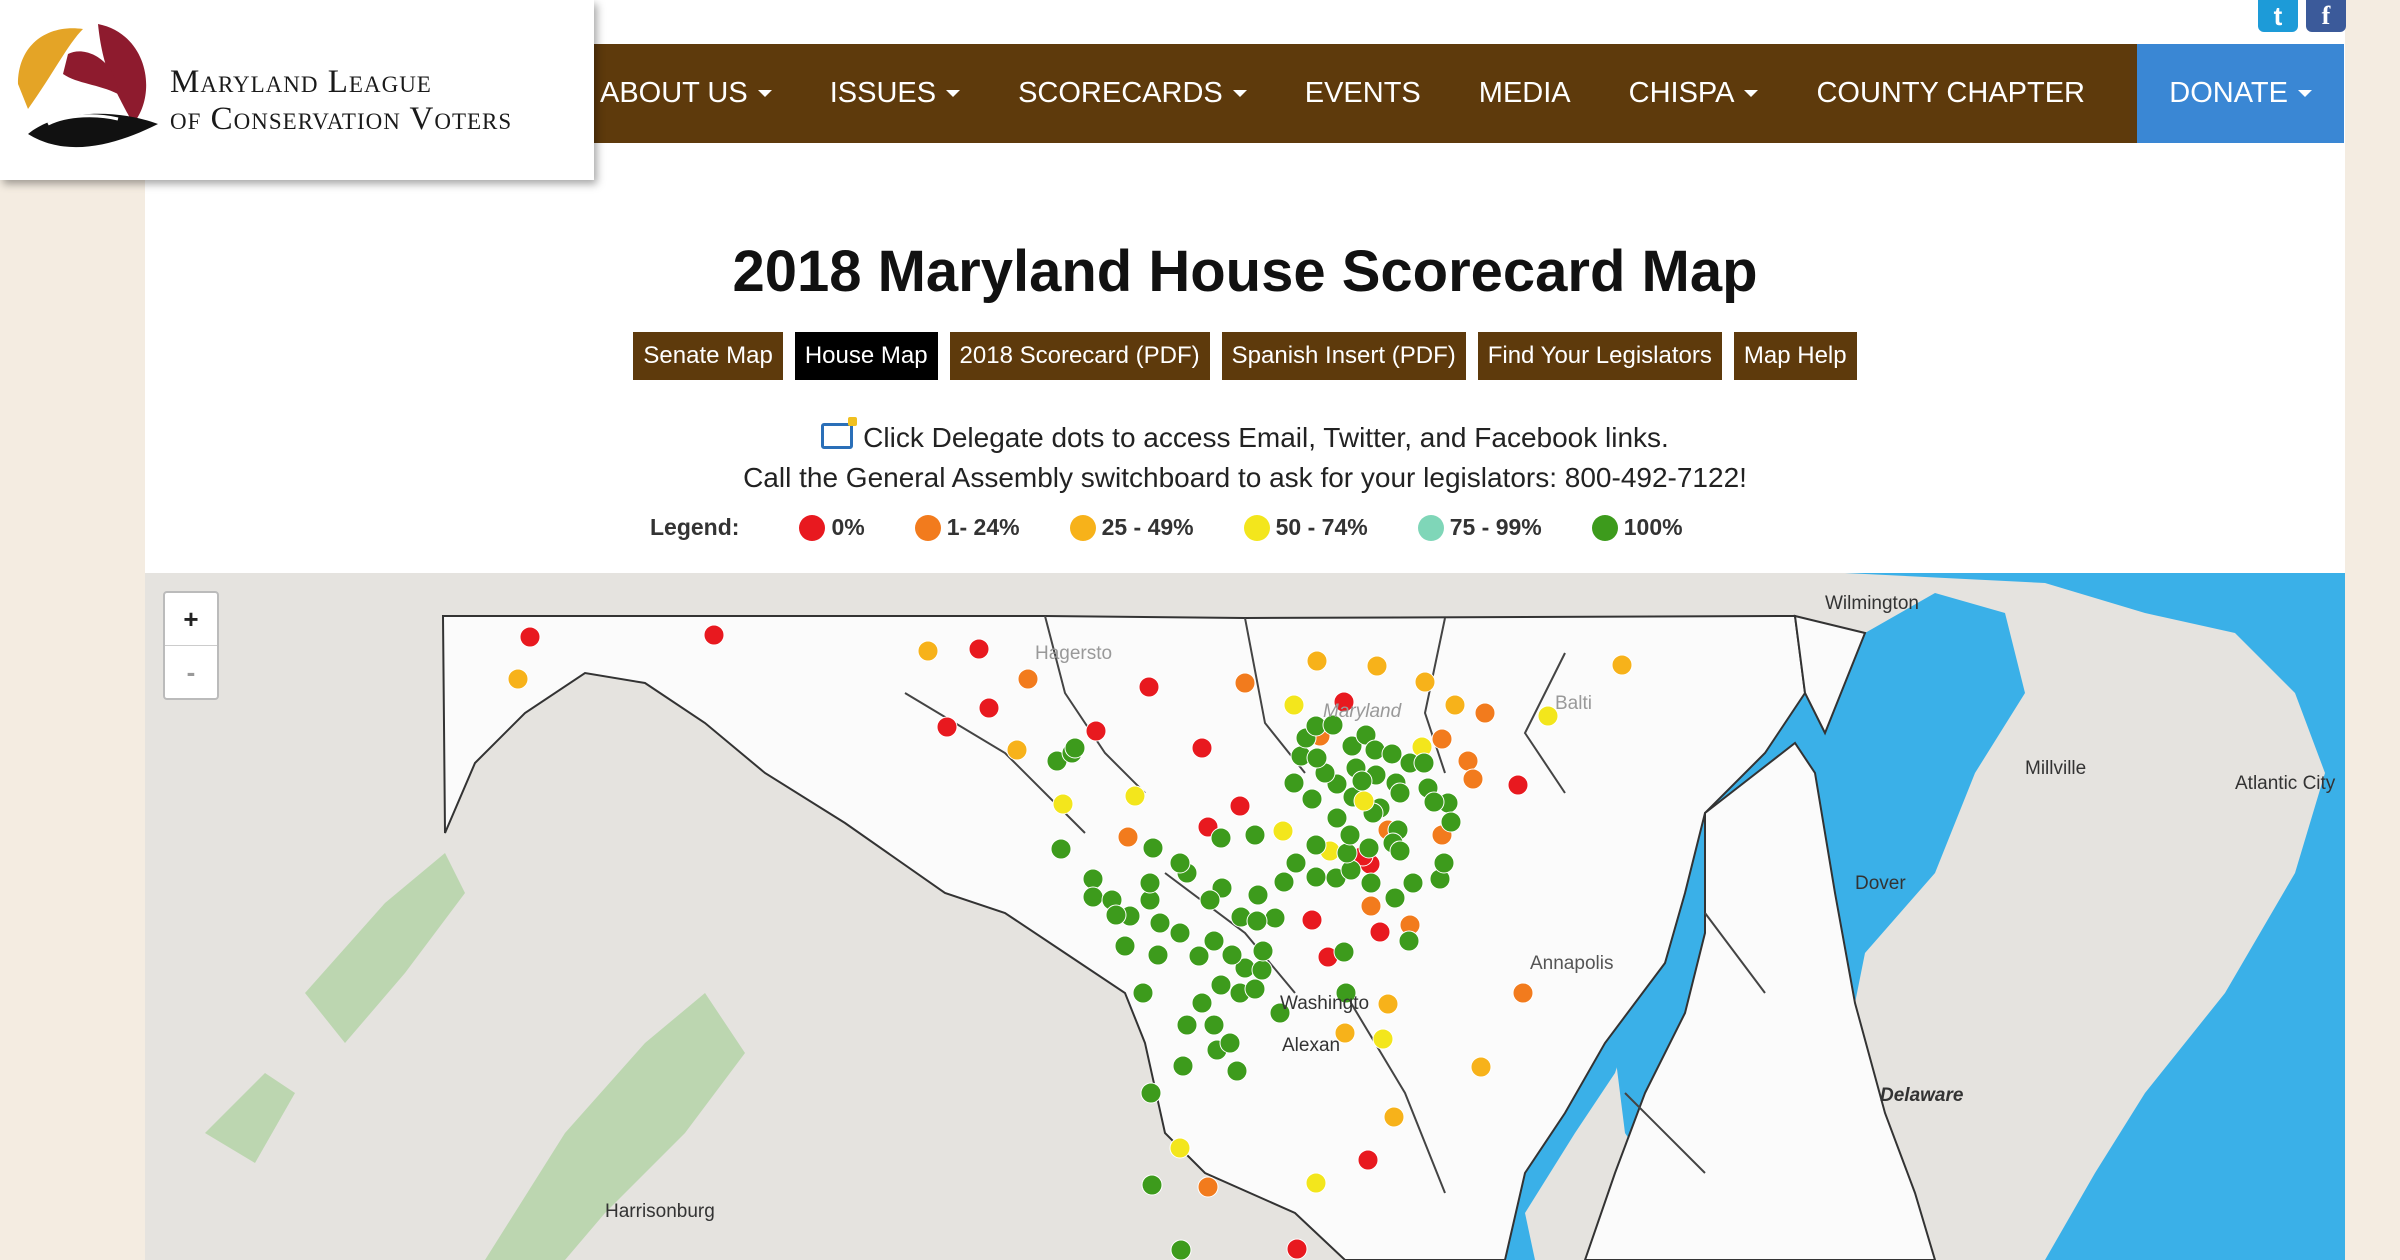  I want to click on house-map-button: House Map, so click(866, 356).